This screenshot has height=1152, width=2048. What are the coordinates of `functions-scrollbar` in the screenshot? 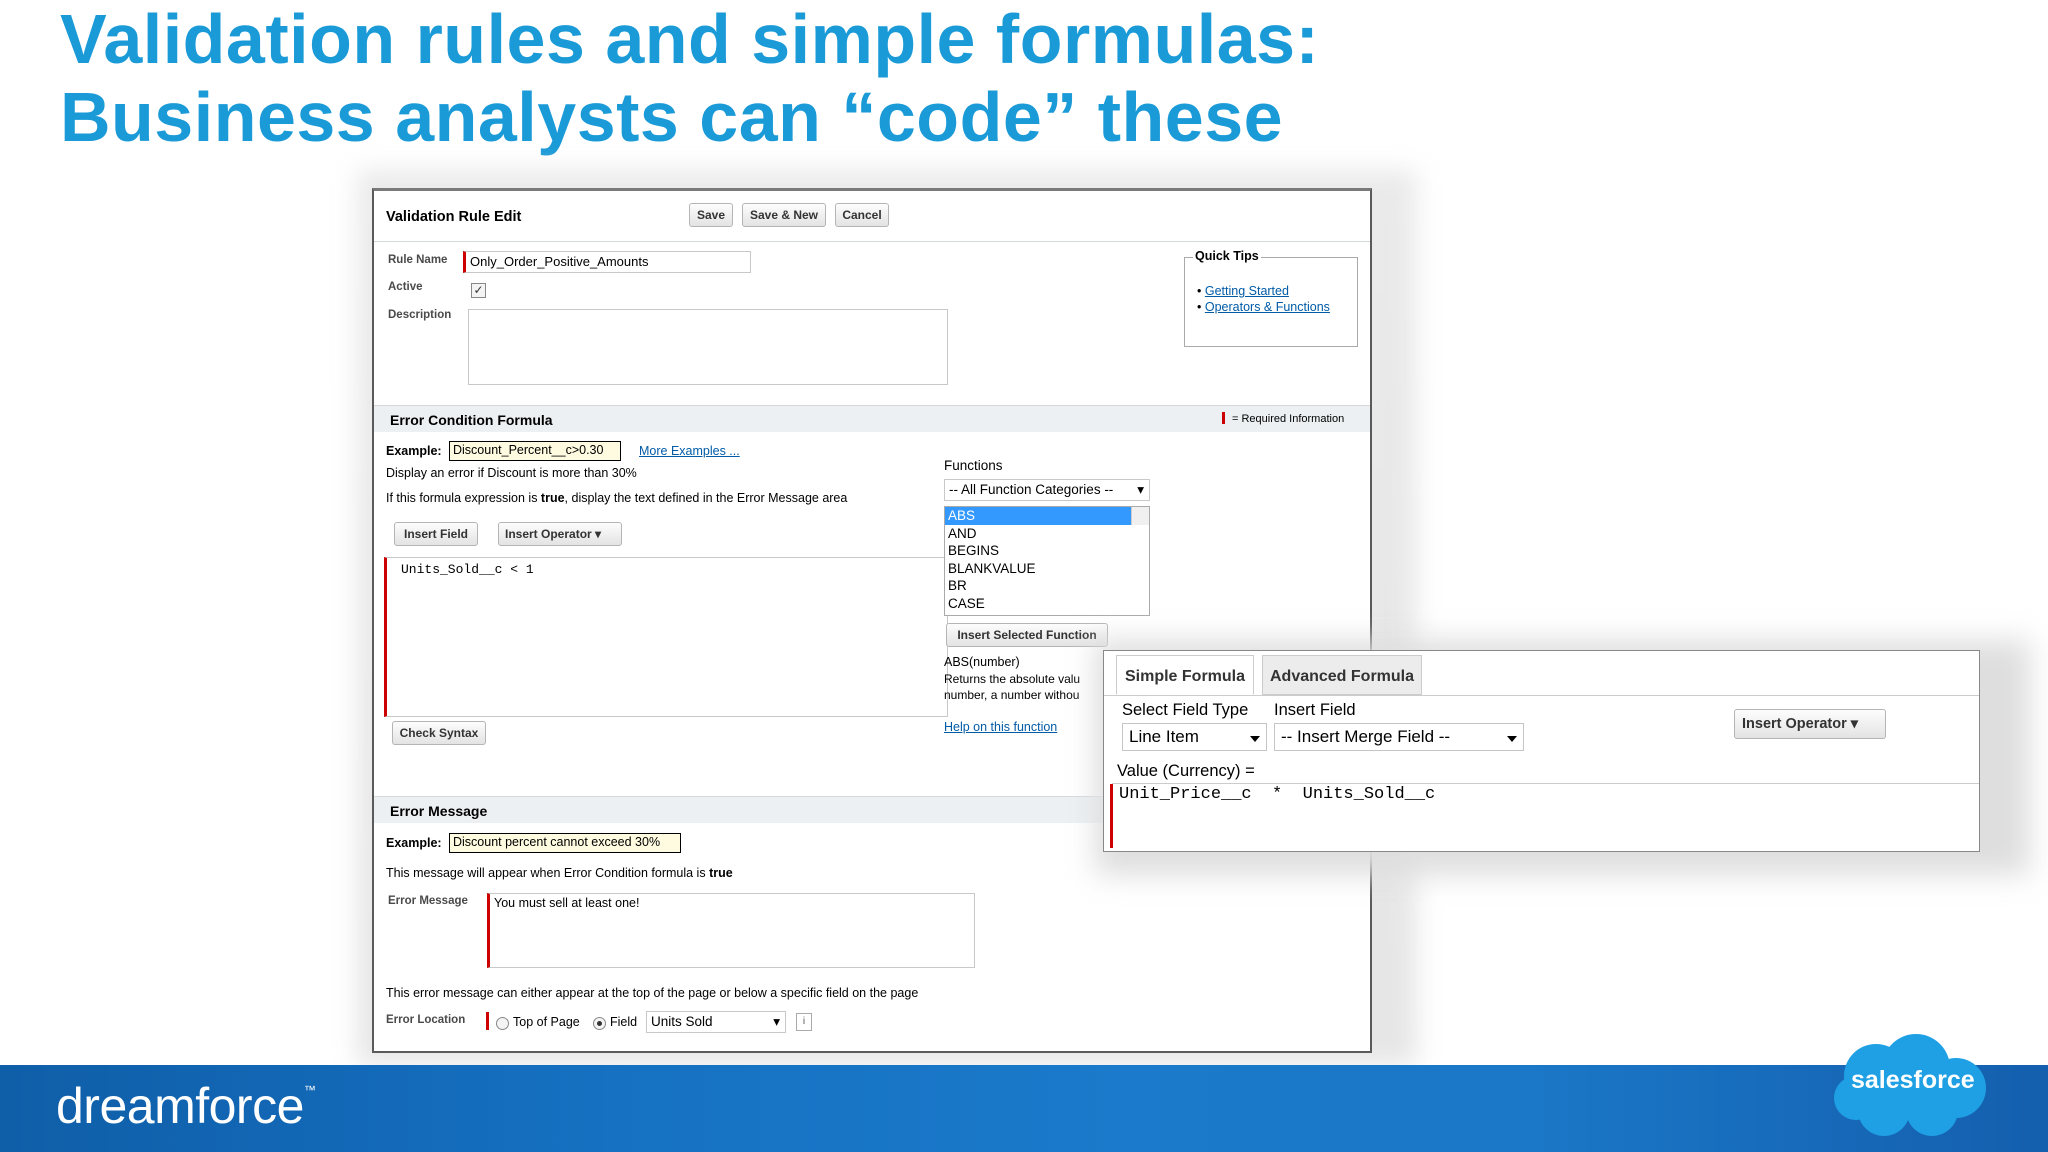 It's located at (1140, 516).